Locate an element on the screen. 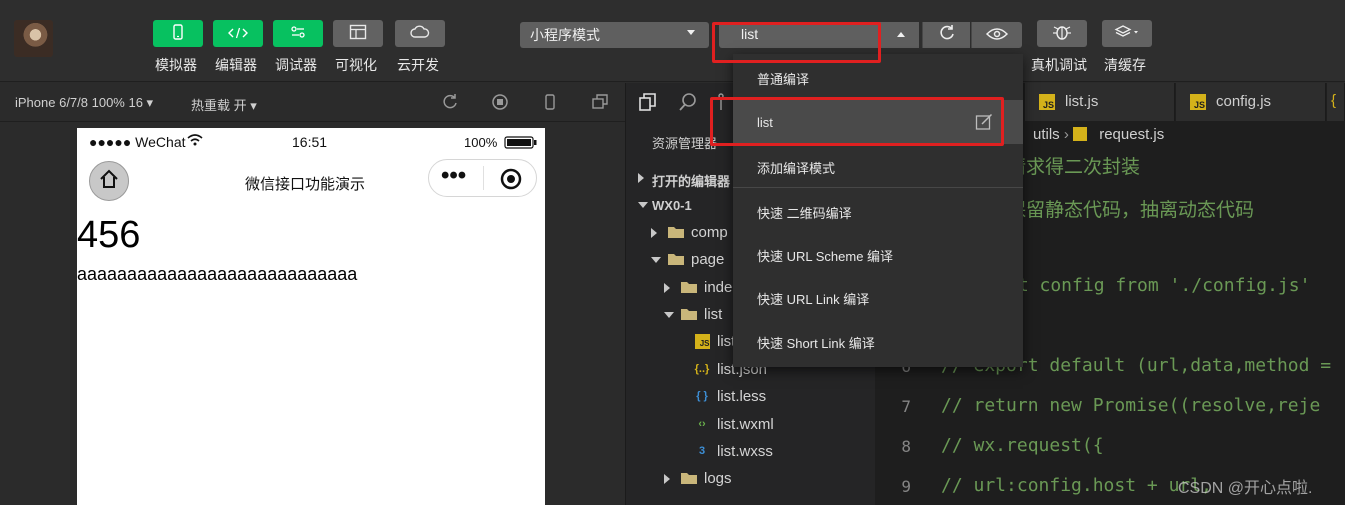 The width and height of the screenshot is (1345, 505). wxml-file-icon: ‹› is located at coordinates (702, 423).